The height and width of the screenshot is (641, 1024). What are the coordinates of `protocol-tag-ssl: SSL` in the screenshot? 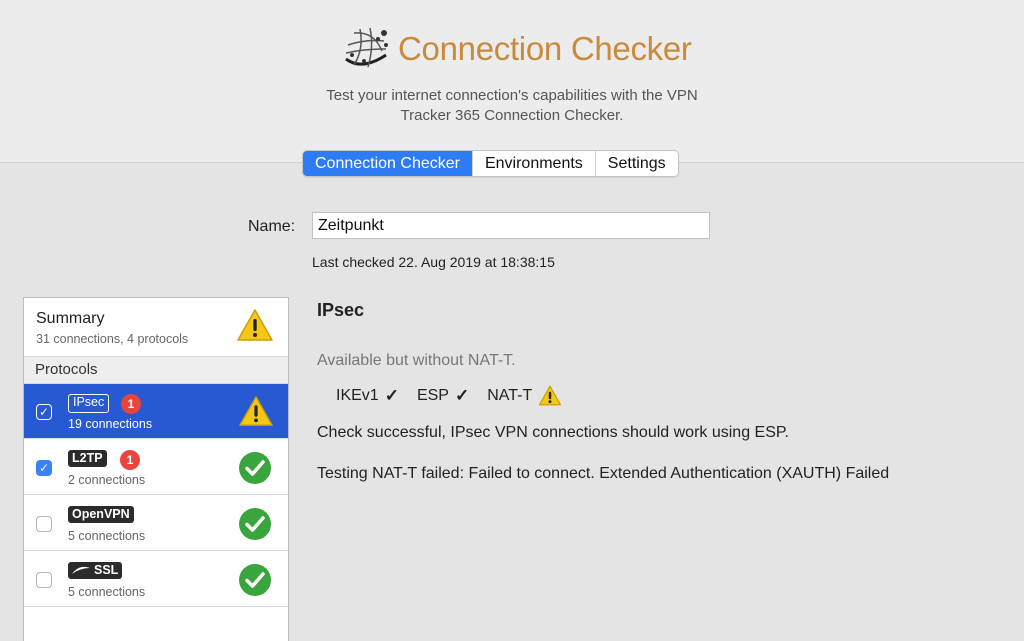 It's located at (95, 570).